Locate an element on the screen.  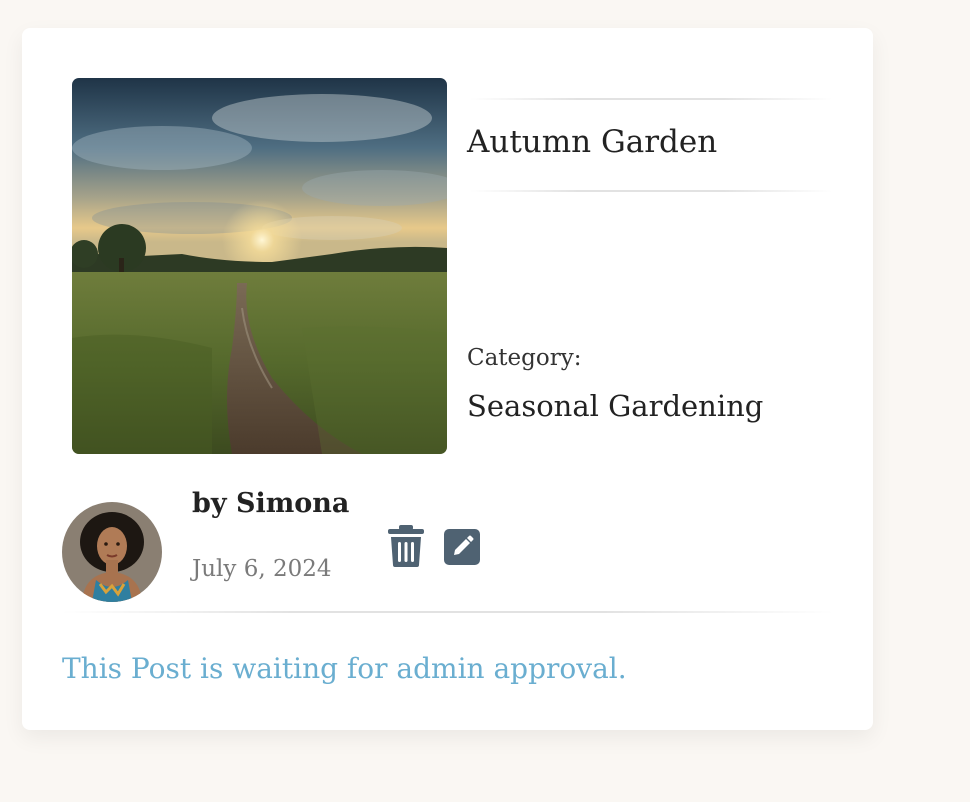
title-divider-bottom is located at coordinates (651, 191).